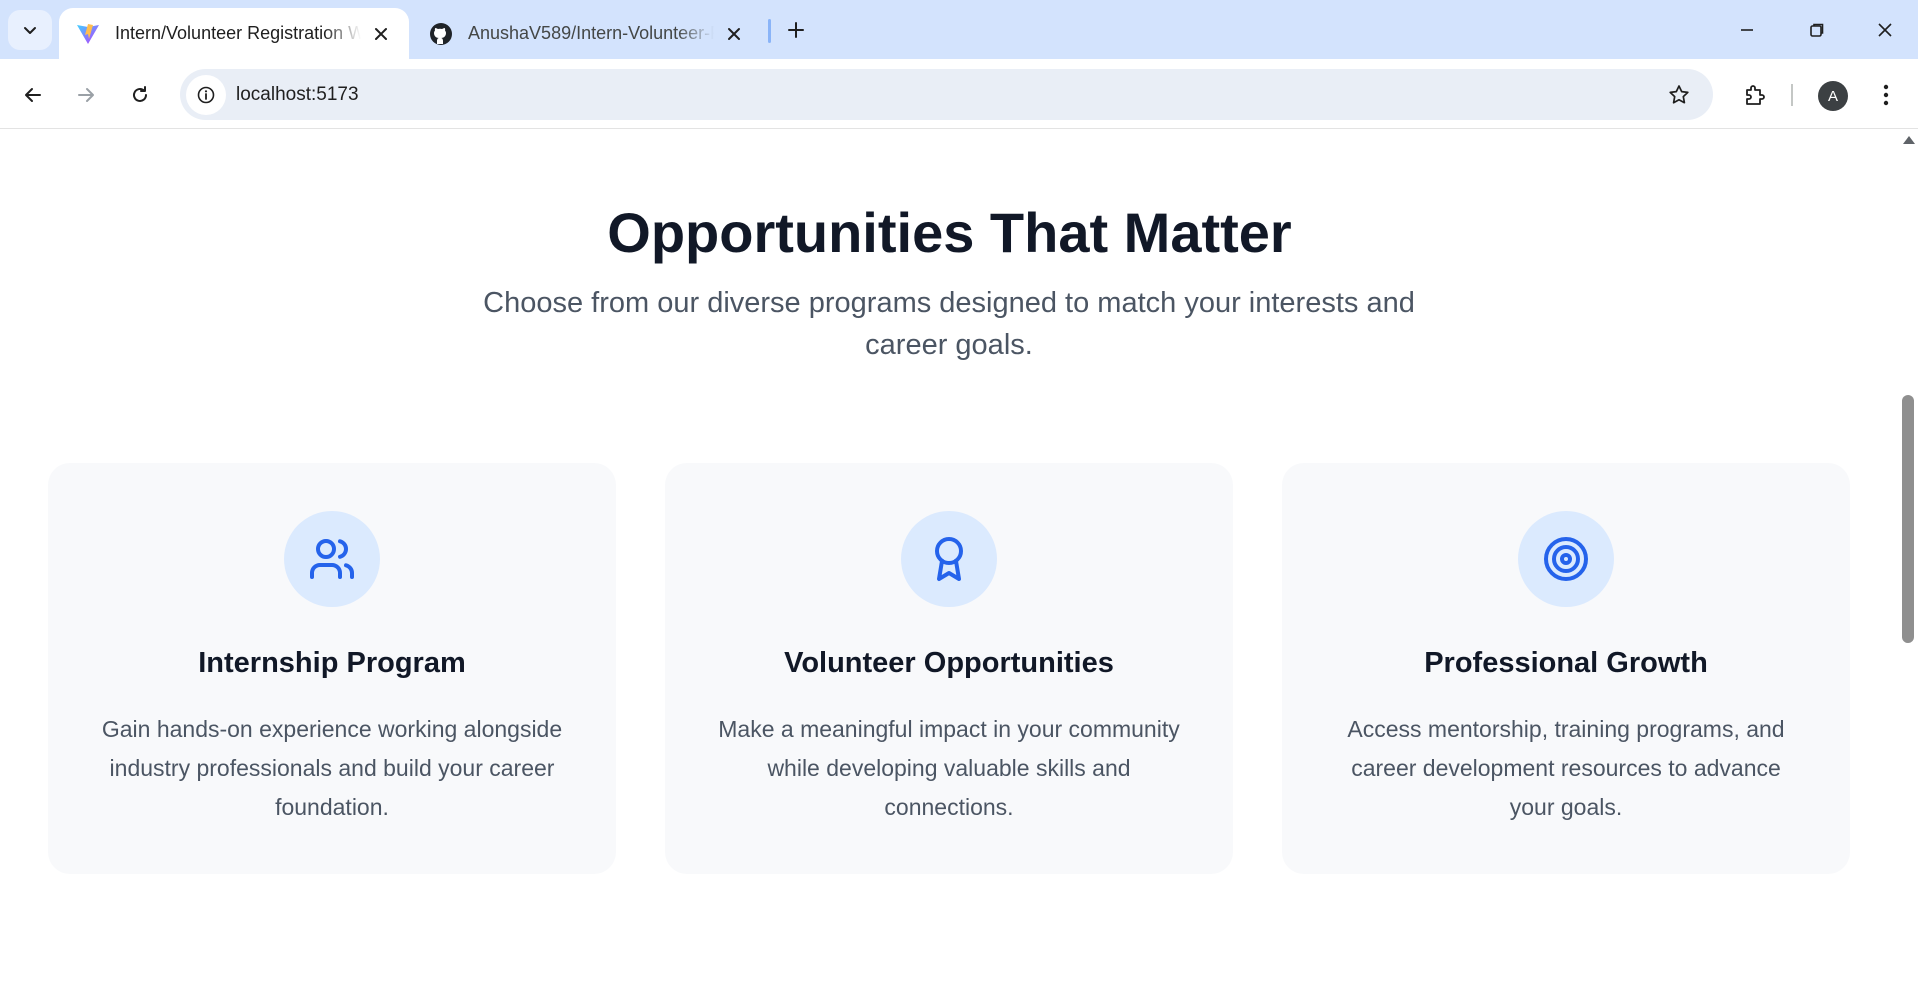  I want to click on plus-icon, so click(796, 30).